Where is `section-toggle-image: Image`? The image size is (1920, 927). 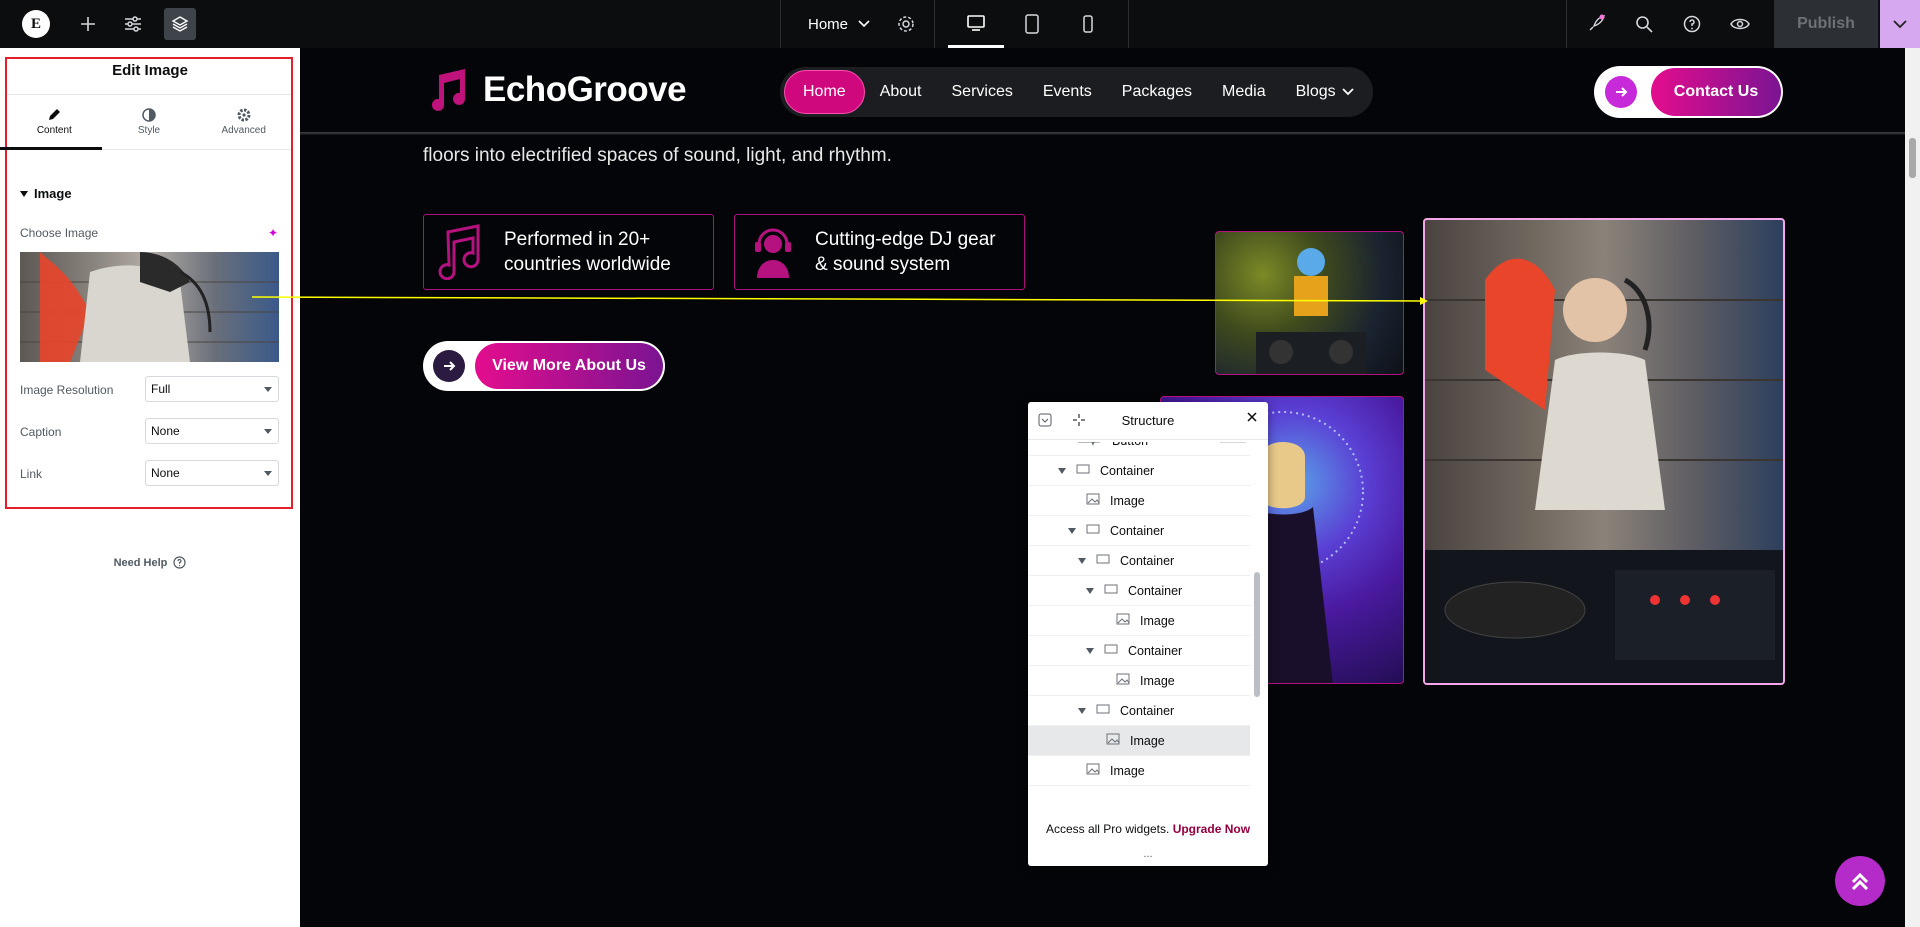
section-toggle-image: Image is located at coordinates (46, 193).